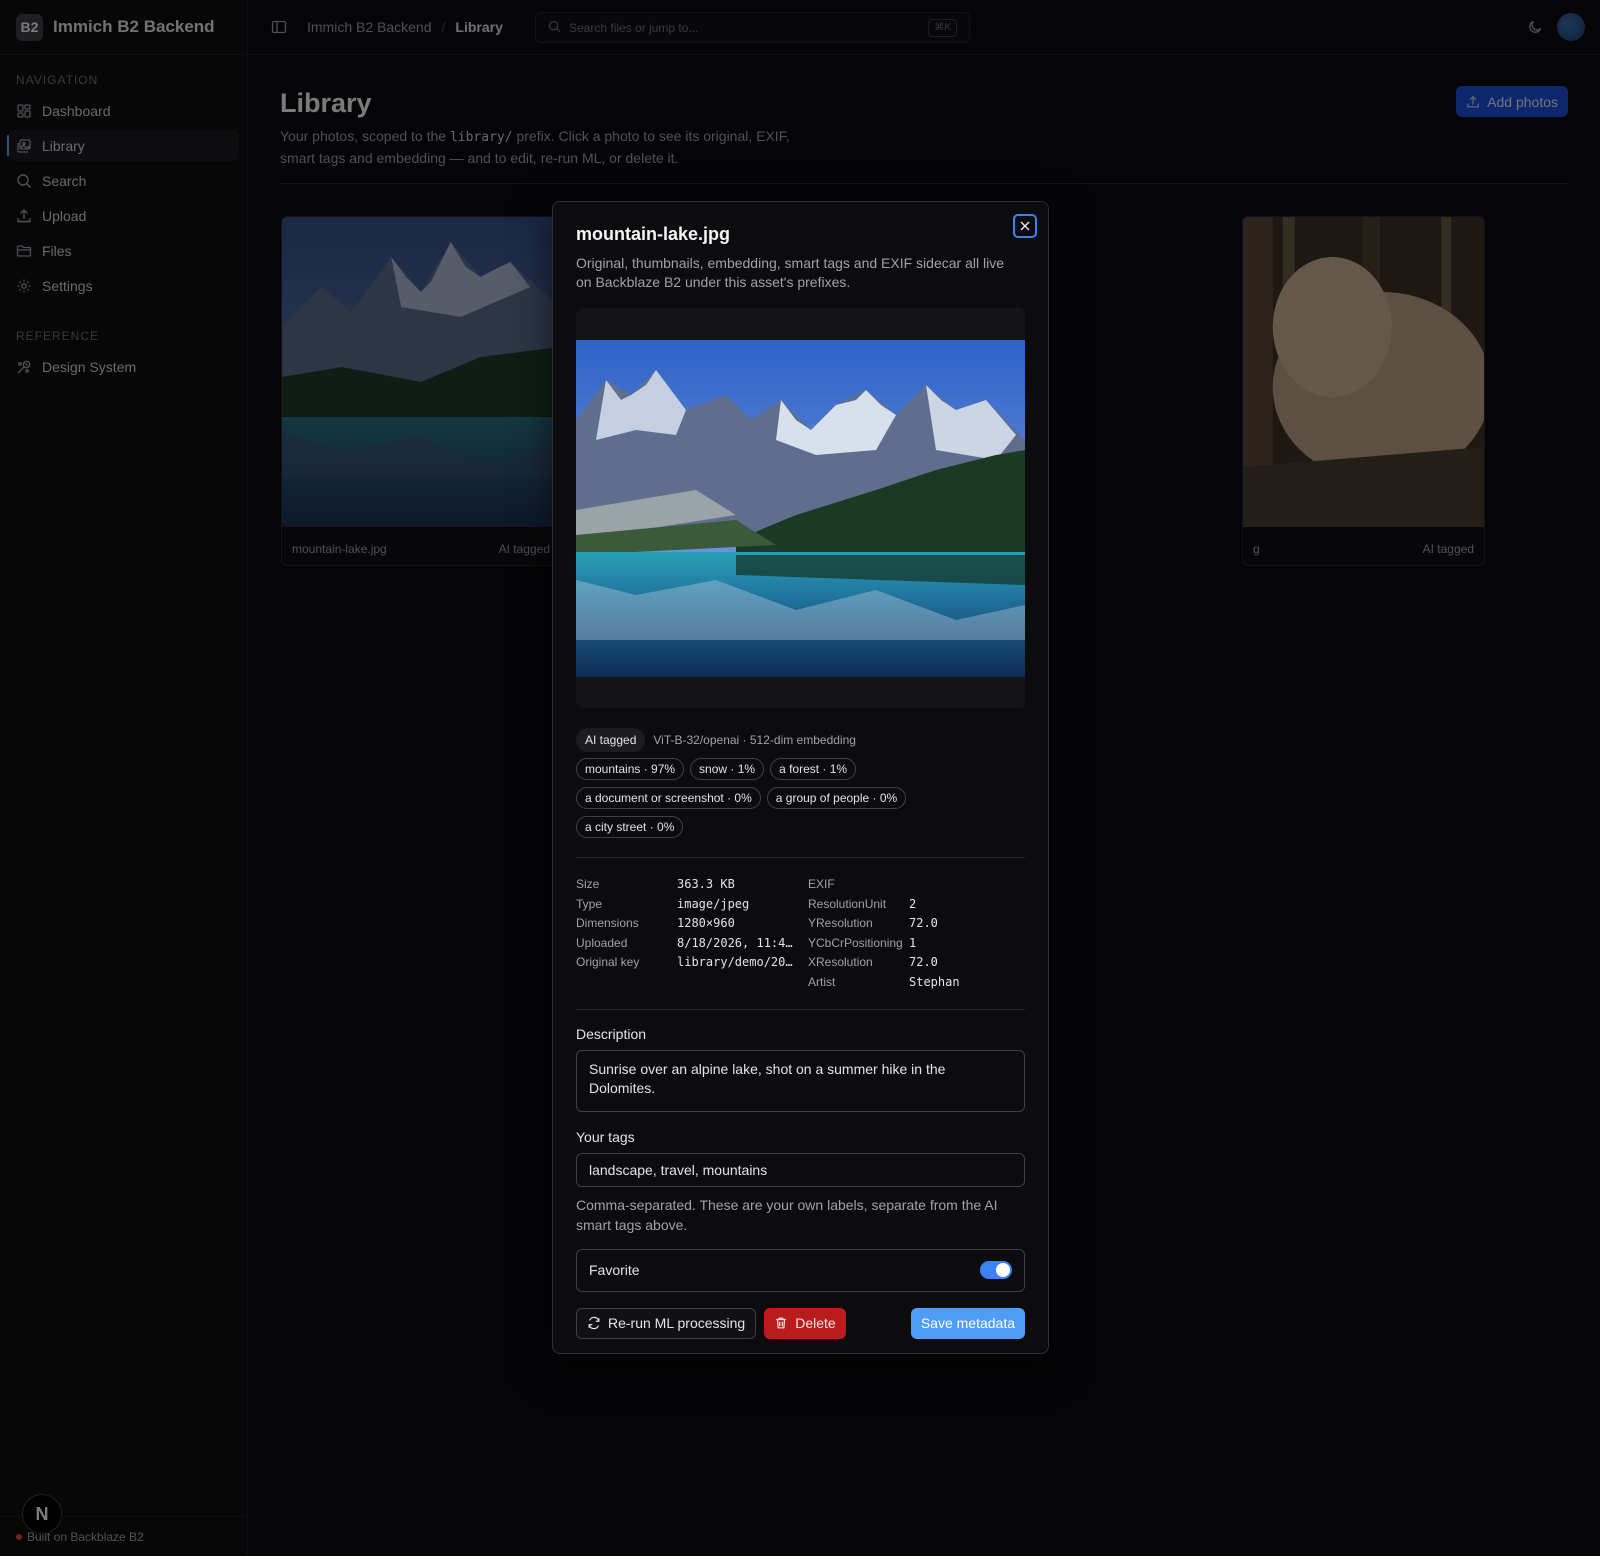 Image resolution: width=1600 pixels, height=1556 pixels. Describe the element at coordinates (754, 740) in the screenshot. I see `model-info: ViT-B-32/openai · 512-dim embedding` at that location.